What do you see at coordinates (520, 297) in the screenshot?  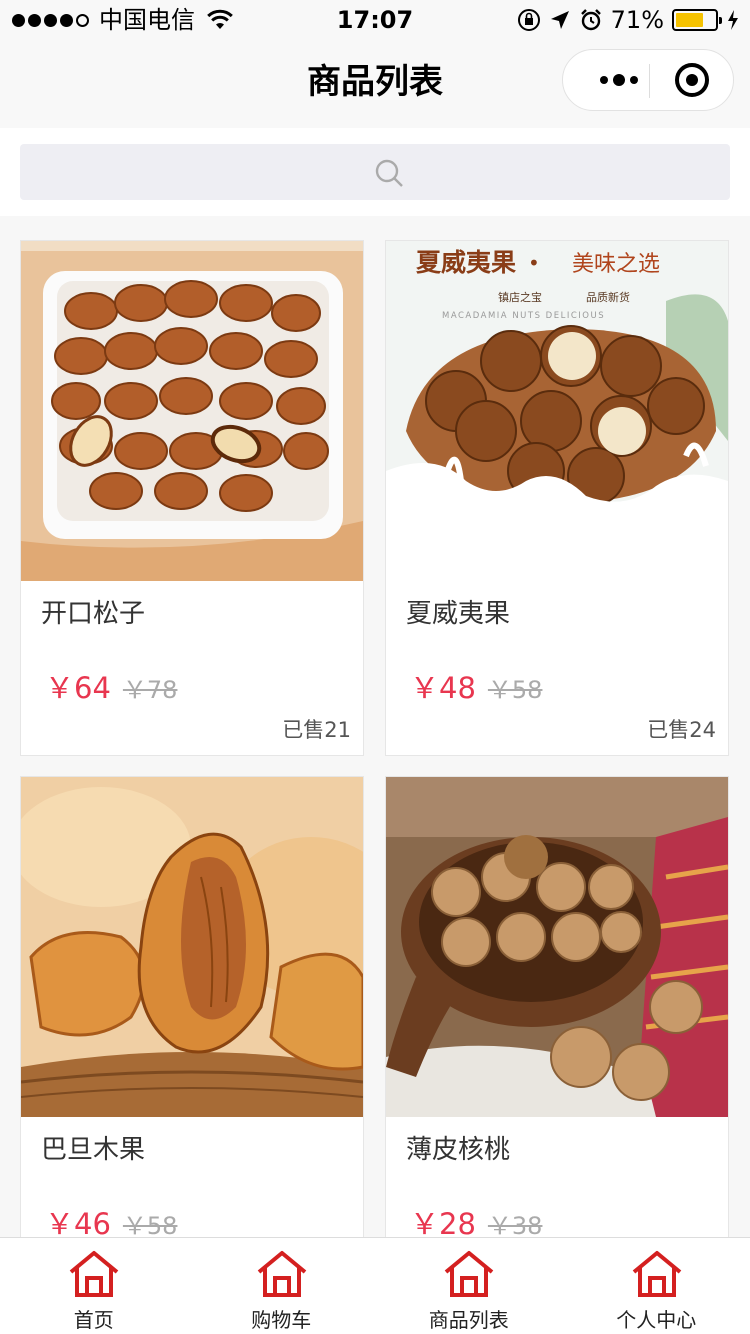 I see `banner-tag-1: 镇店之宝` at bounding box center [520, 297].